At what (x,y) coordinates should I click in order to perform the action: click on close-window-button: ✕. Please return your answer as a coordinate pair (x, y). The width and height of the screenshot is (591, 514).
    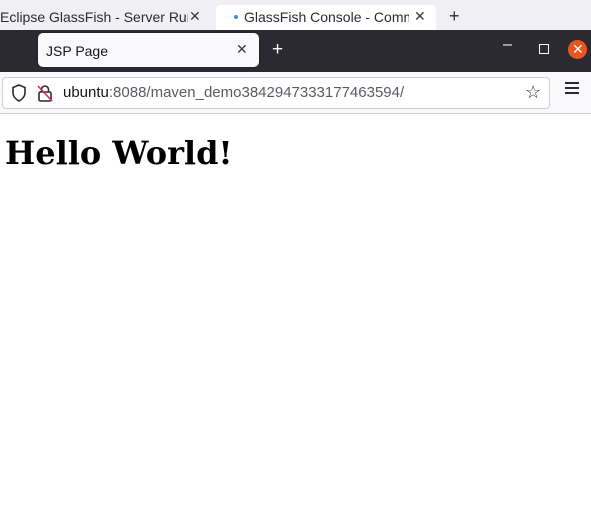
    Looking at the image, I should click on (577, 49).